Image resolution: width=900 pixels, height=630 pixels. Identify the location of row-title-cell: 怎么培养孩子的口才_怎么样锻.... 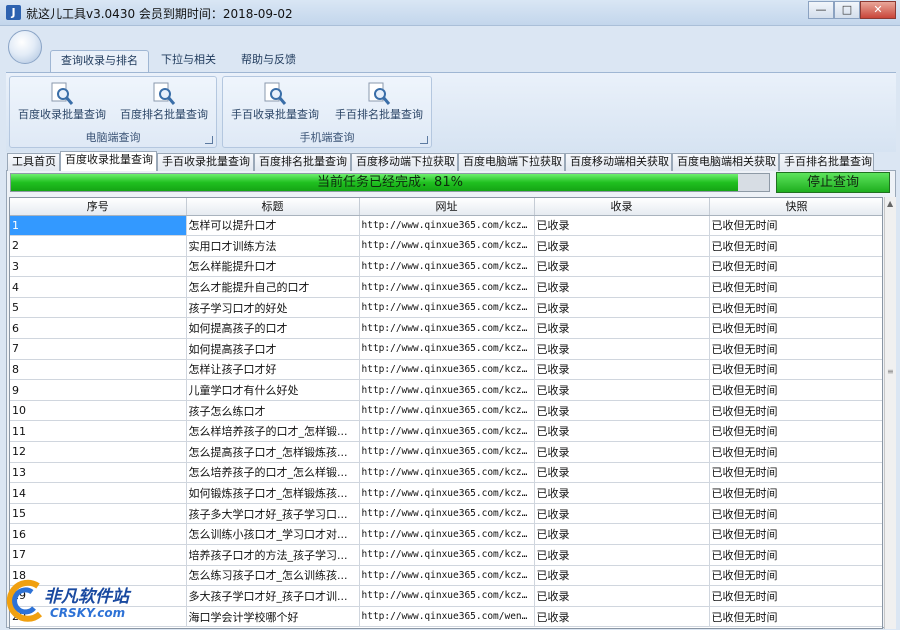
(273, 473).